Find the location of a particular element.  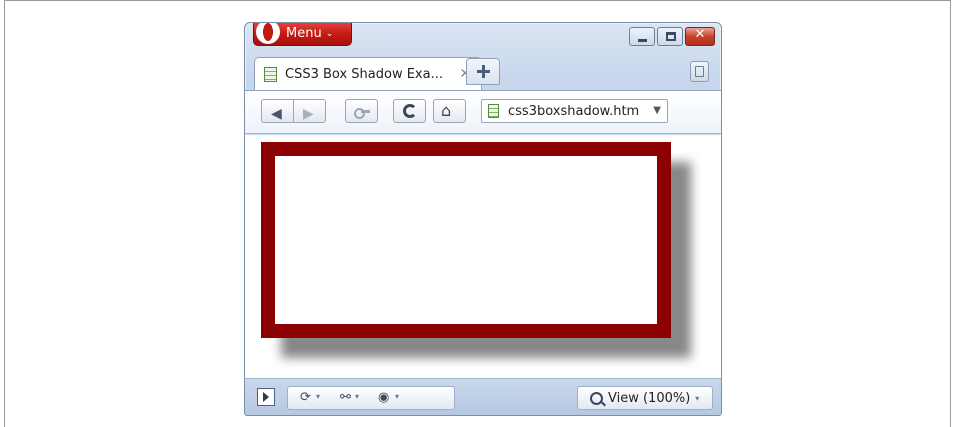

status-bar: ⟳ ▾ ⚯ ▾ ◉ ▾ View (100%) ▾ is located at coordinates (483, 396).